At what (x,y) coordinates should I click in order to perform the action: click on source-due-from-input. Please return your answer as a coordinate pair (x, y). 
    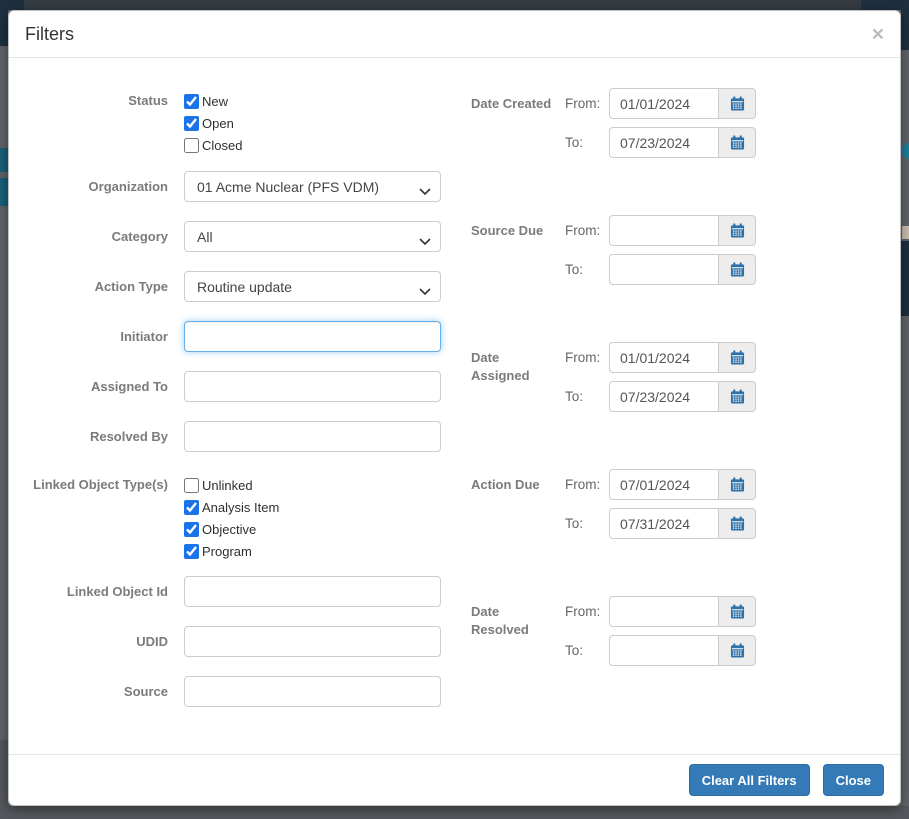
    Looking at the image, I should click on (664, 230).